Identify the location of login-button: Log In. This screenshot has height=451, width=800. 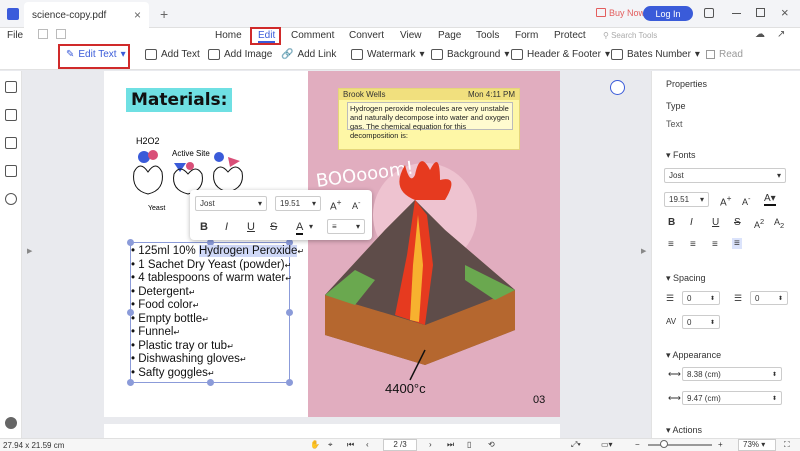
(668, 13).